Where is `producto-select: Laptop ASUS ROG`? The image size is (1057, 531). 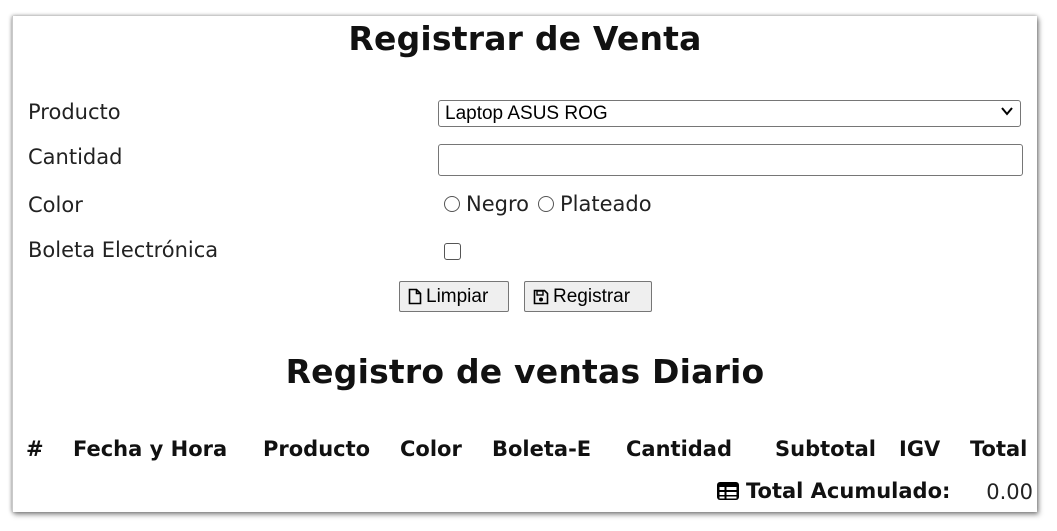 producto-select: Laptop ASUS ROG is located at coordinates (729, 113).